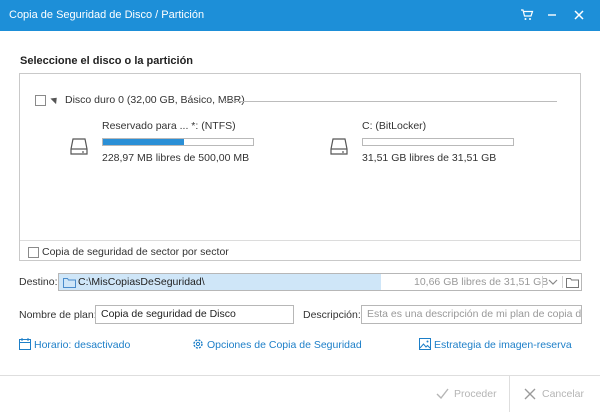 Image resolution: width=600 pixels, height=412 pixels. What do you see at coordinates (135, 252) in the screenshot?
I see `sector-by-sector-label: Copia de seguridad de sector por sector` at bounding box center [135, 252].